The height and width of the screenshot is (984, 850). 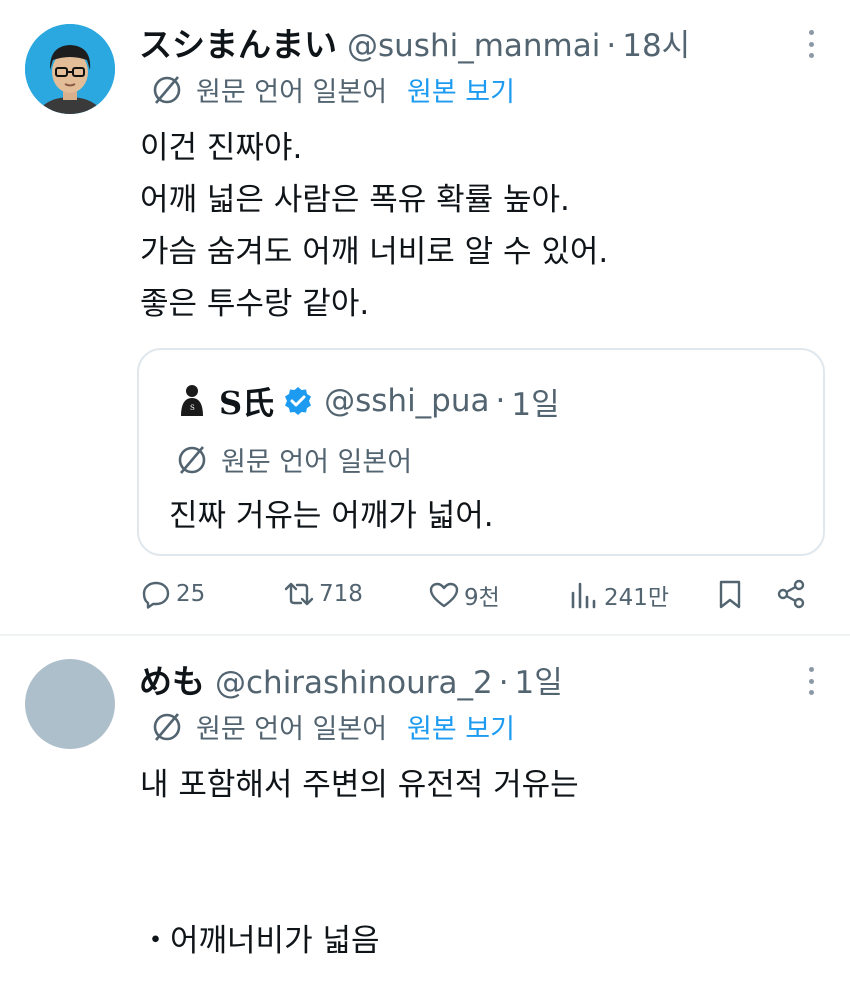 I want to click on bullet-text: 어깨너비가 넓음, so click(x=275, y=941).